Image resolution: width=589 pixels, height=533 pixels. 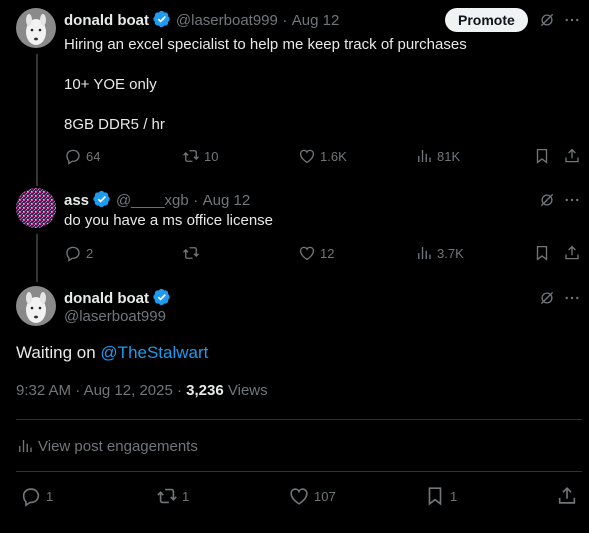 I want to click on engagements-label: View post engagements, so click(x=118, y=446).